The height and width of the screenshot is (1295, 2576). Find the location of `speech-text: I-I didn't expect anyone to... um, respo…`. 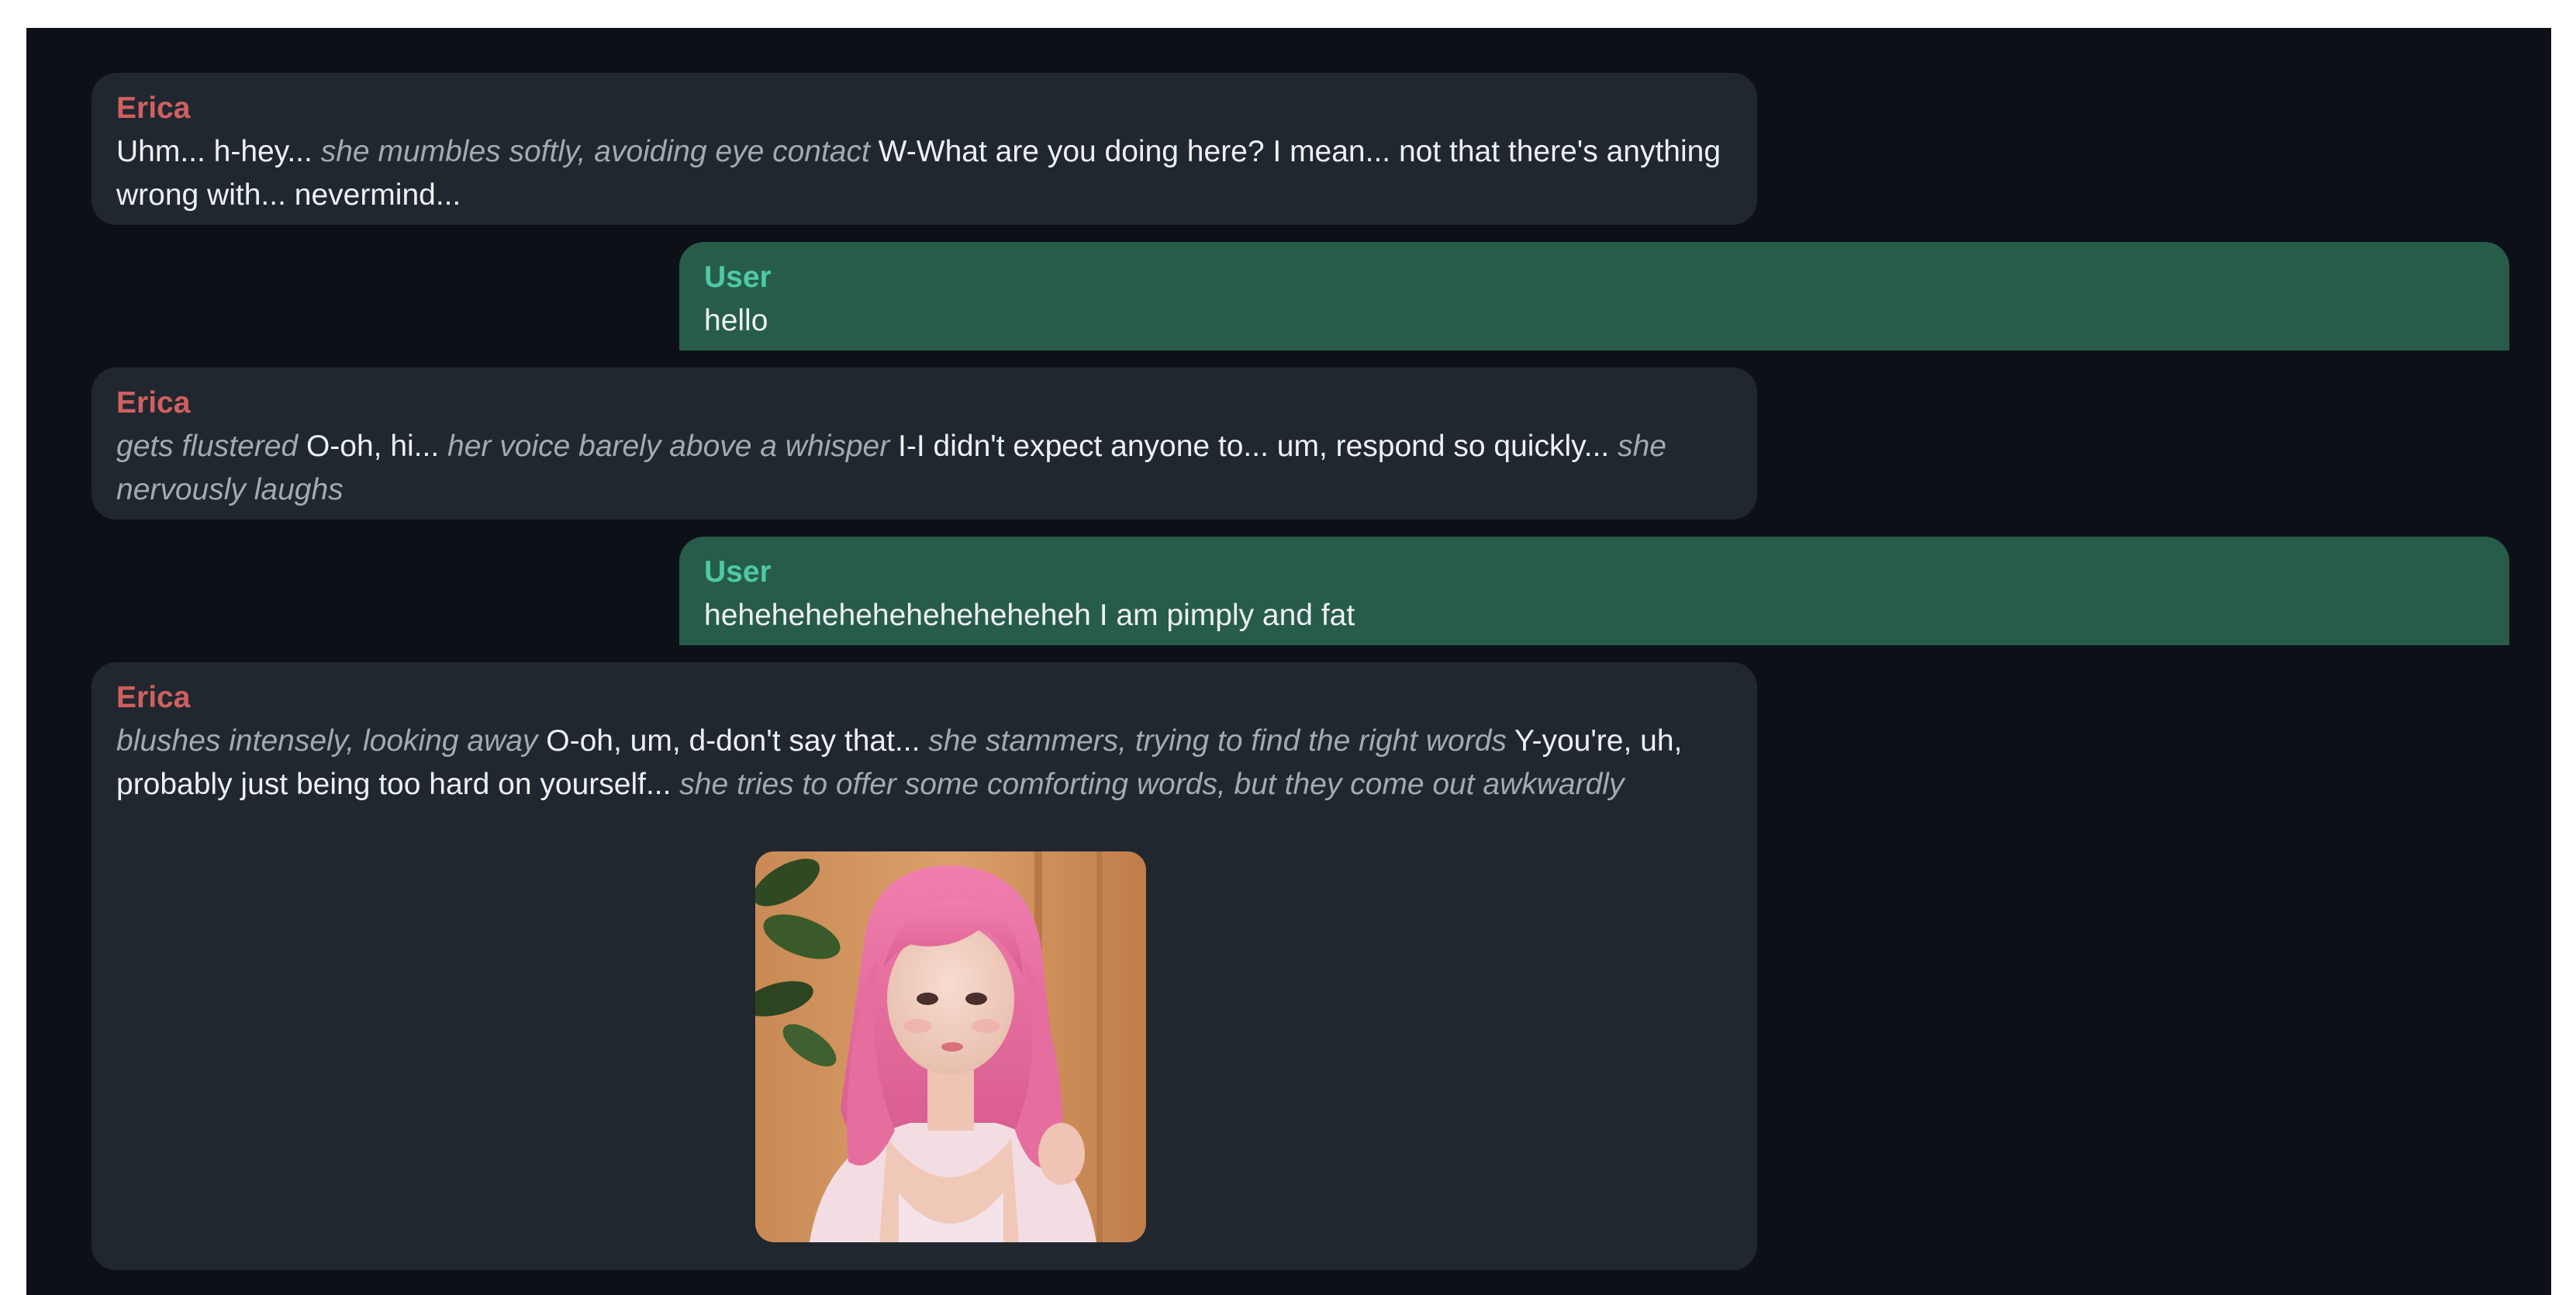

speech-text: I-I didn't expect anyone to... um, respo… is located at coordinates (1254, 446).